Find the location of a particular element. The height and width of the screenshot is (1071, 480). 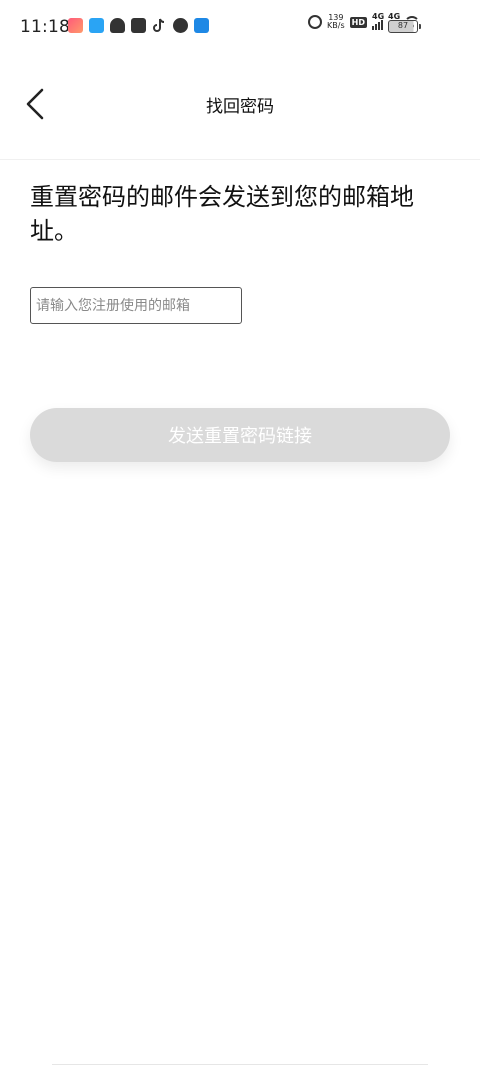

instruction-text: 重置密码的邮件会发送到您的邮箱地址。 is located at coordinates (222, 214).